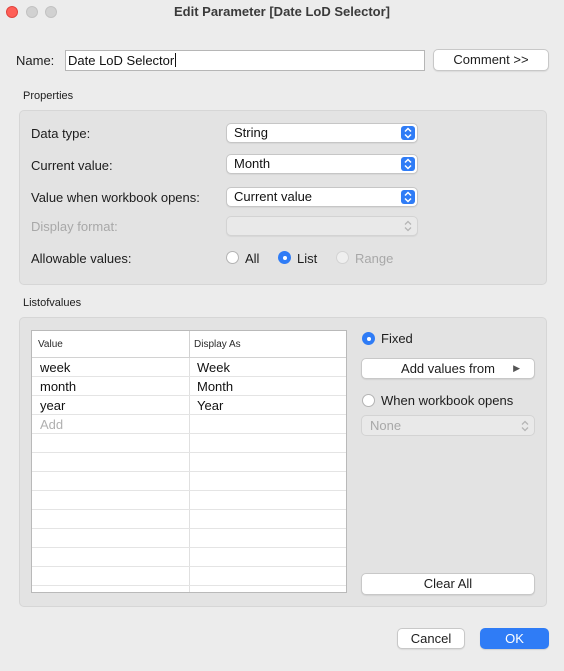 This screenshot has height=671, width=564. What do you see at coordinates (322, 226) in the screenshot?
I see `display-format-select` at bounding box center [322, 226].